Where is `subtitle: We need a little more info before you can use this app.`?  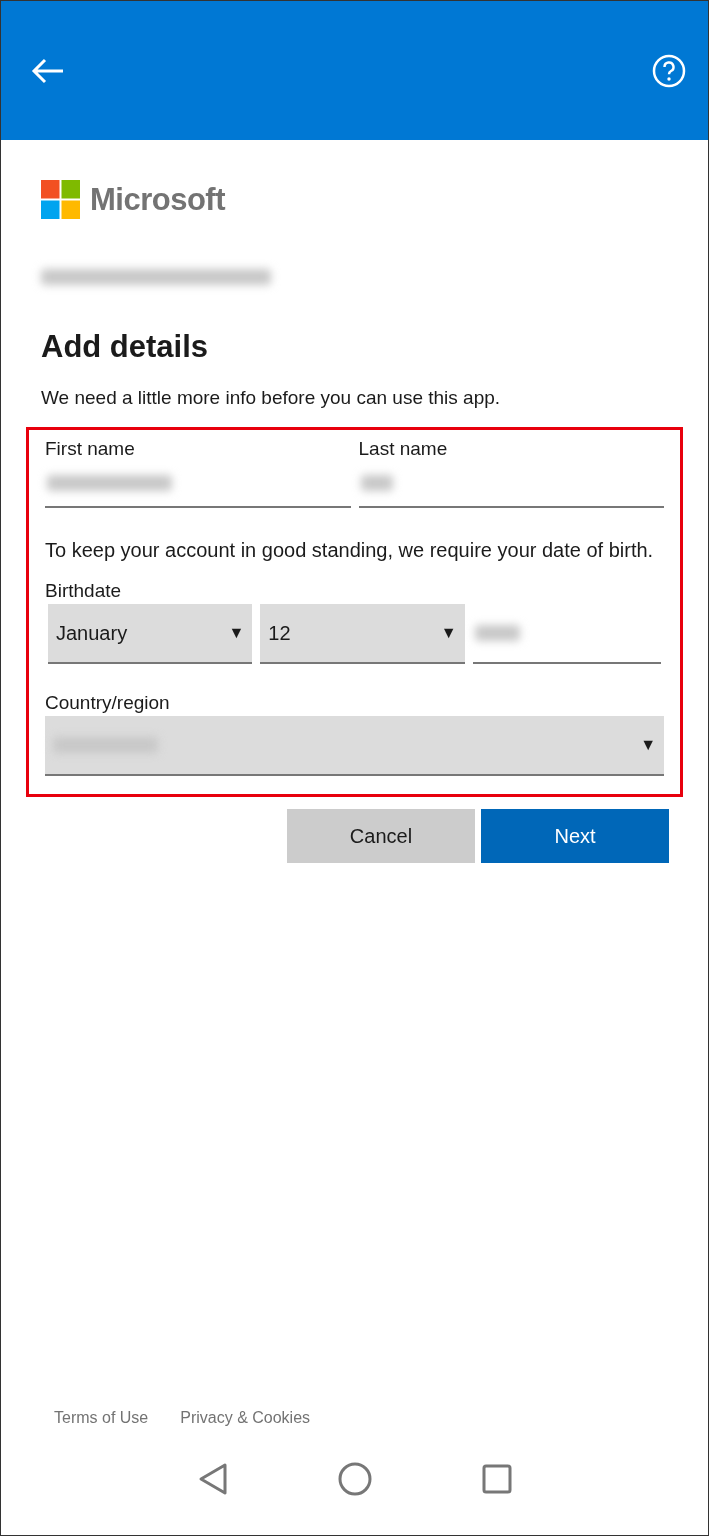
subtitle: We need a little more info before you can use this app. is located at coordinates (271, 398).